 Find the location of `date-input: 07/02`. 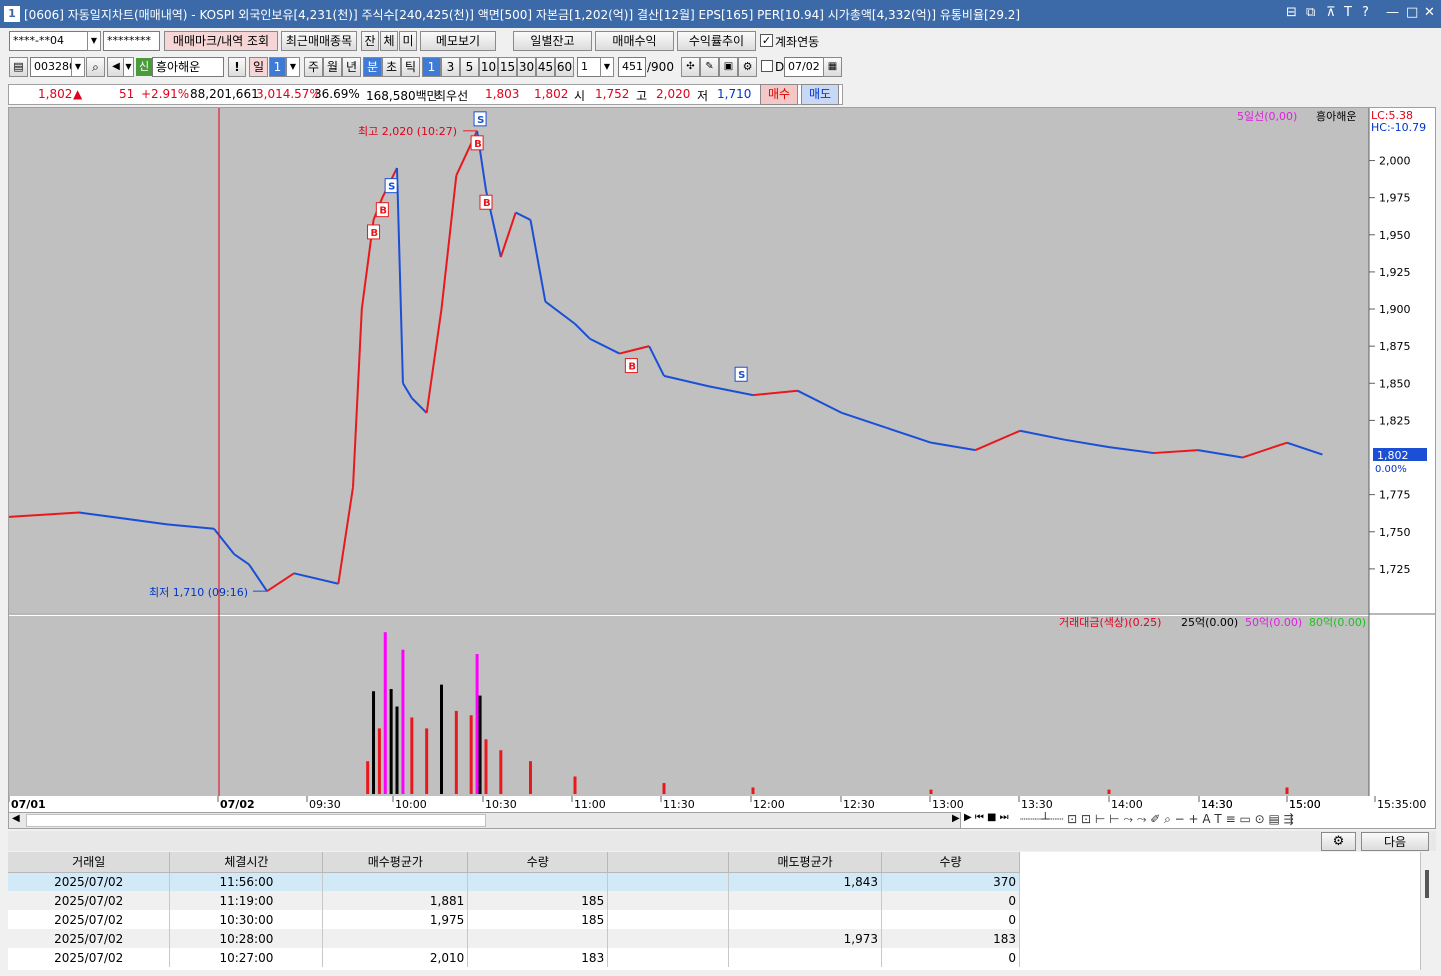

date-input: 07/02 is located at coordinates (804, 67).